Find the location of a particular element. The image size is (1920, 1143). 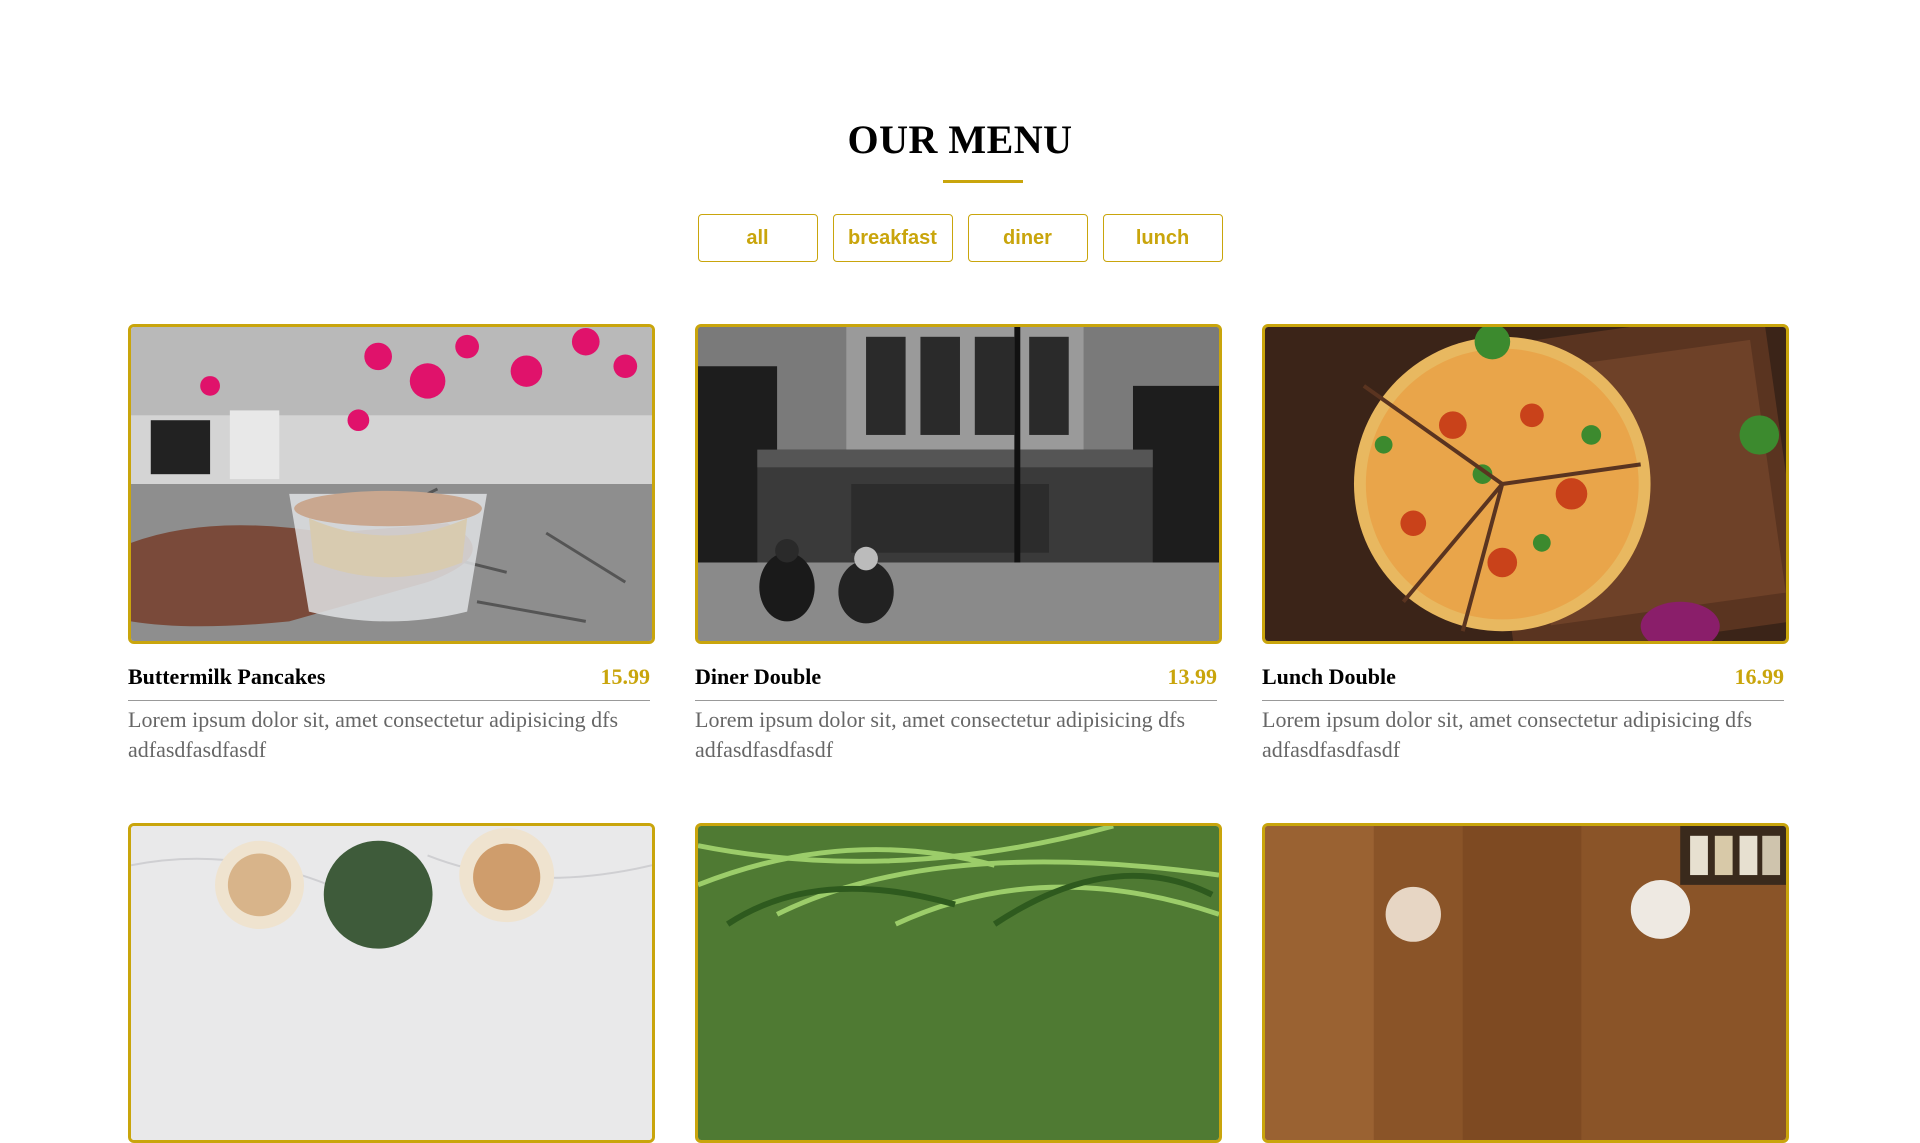

item-name: Diner Double is located at coordinates (758, 676).